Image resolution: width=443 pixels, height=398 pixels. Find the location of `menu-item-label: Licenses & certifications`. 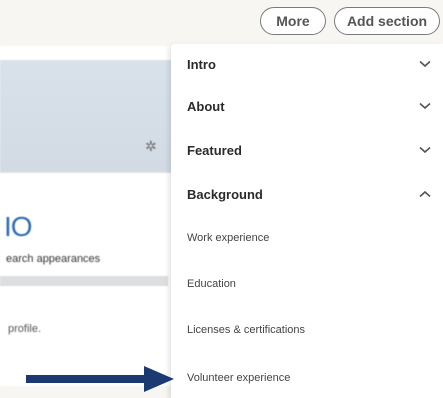

menu-item-label: Licenses & certifications is located at coordinates (246, 330).